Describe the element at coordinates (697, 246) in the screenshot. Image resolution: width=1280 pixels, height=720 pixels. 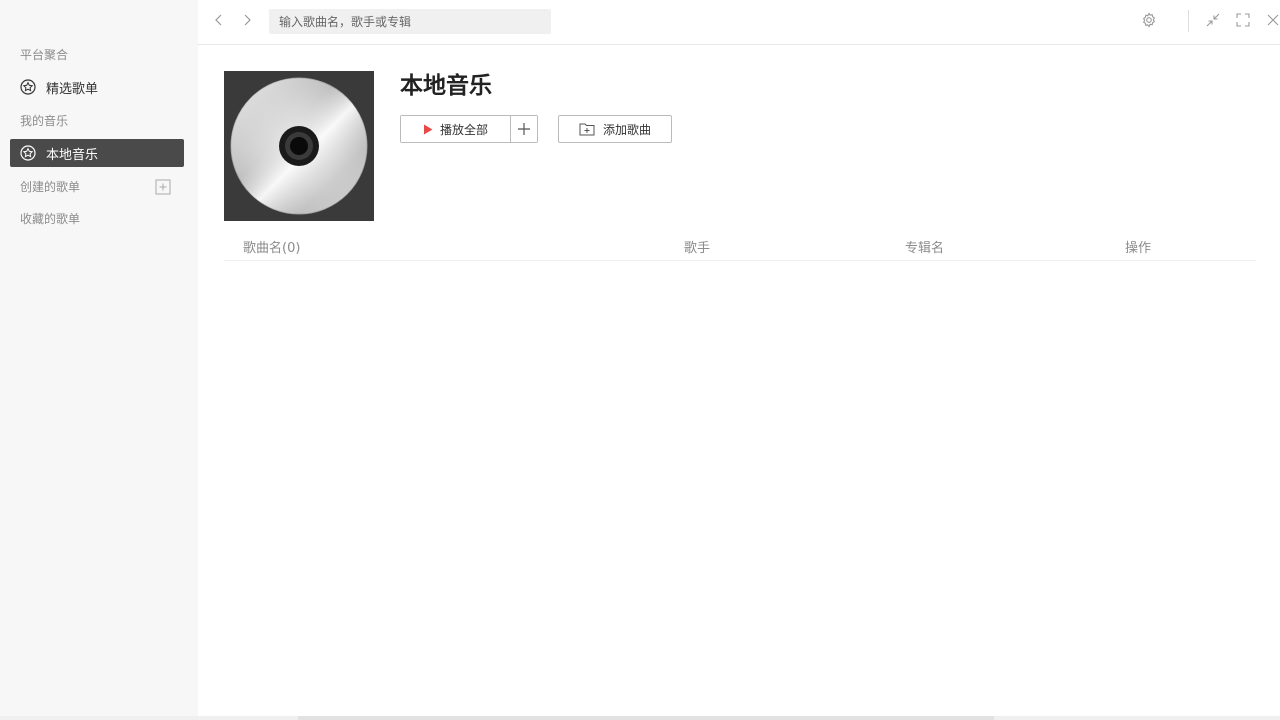
I see `column-artist: 歌手` at that location.